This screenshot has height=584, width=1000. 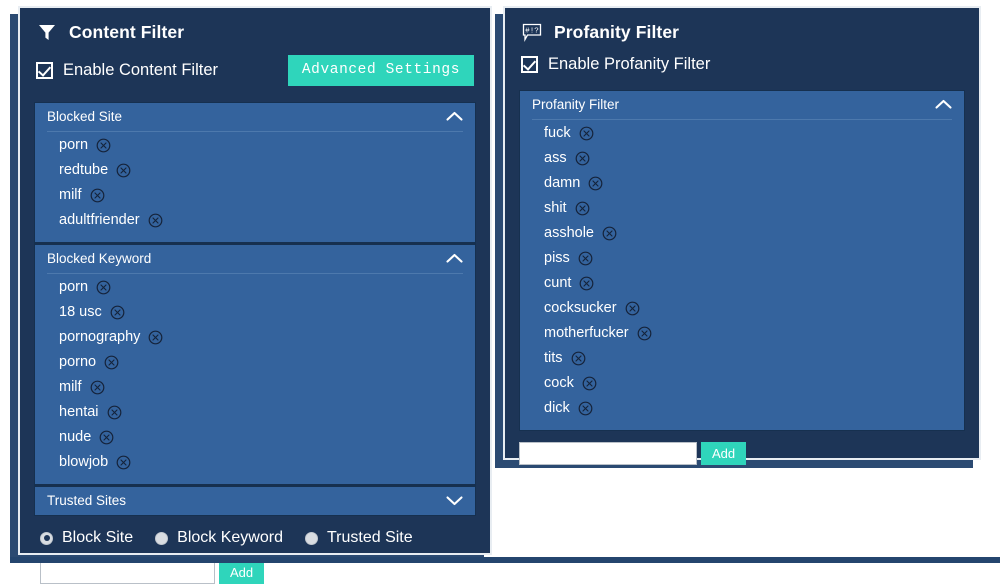 I want to click on section-header-blocked-keyword: Blocked Keyword, so click(x=255, y=259).